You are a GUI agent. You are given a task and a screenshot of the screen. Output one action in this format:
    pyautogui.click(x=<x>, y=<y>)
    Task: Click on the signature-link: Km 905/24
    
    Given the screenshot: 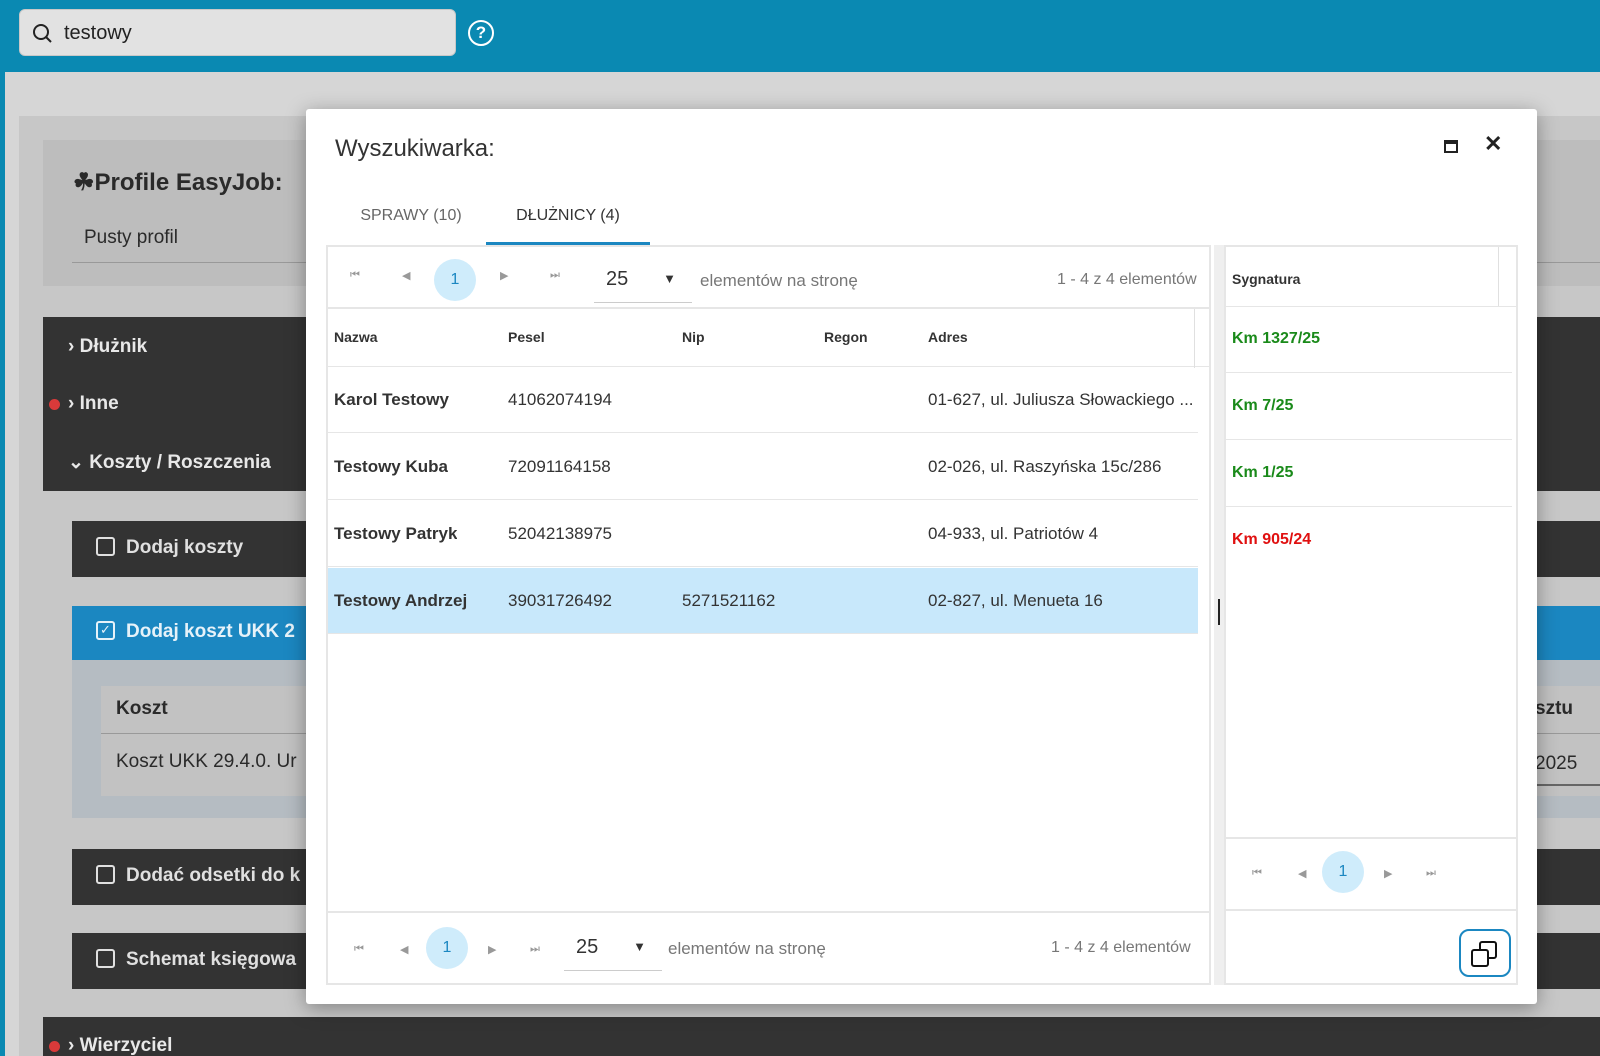 What is the action you would take?
    pyautogui.click(x=1271, y=540)
    